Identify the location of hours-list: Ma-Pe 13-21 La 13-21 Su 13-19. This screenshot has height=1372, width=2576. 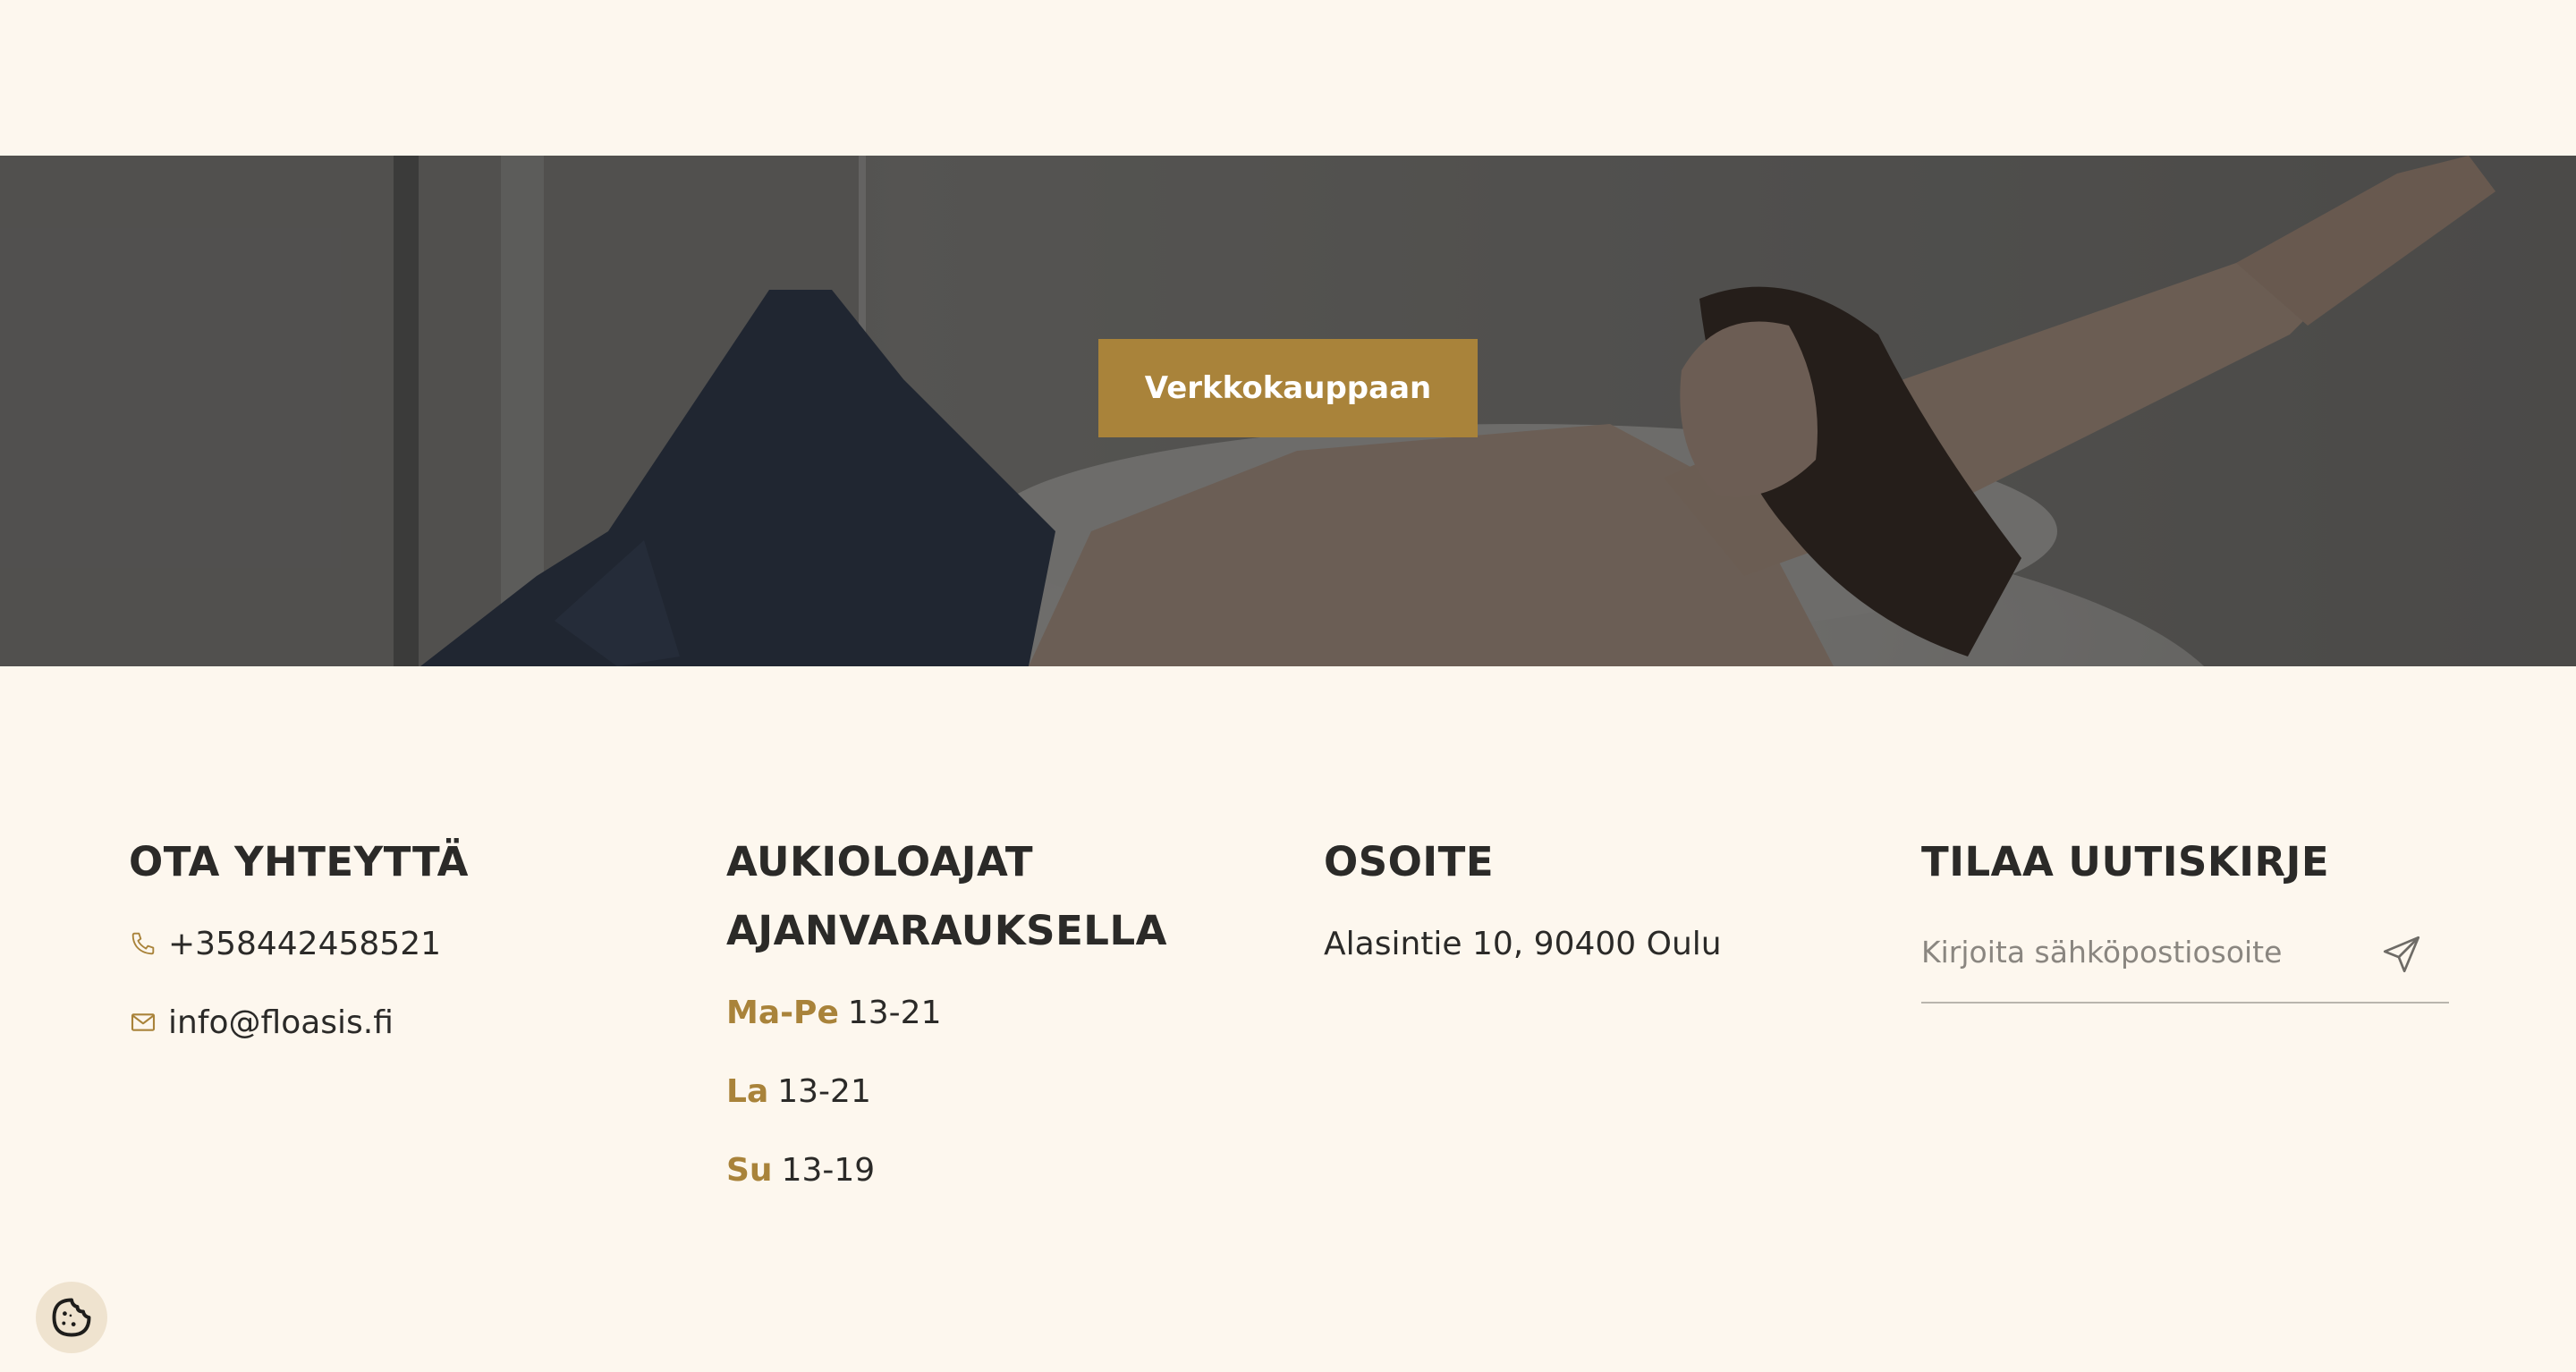
(1003, 1091).